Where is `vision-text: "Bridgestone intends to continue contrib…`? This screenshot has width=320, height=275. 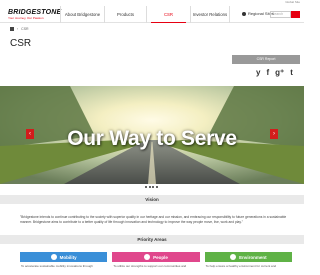 vision-text: "Bridgestone intends to continue contrib… is located at coordinates (153, 219).